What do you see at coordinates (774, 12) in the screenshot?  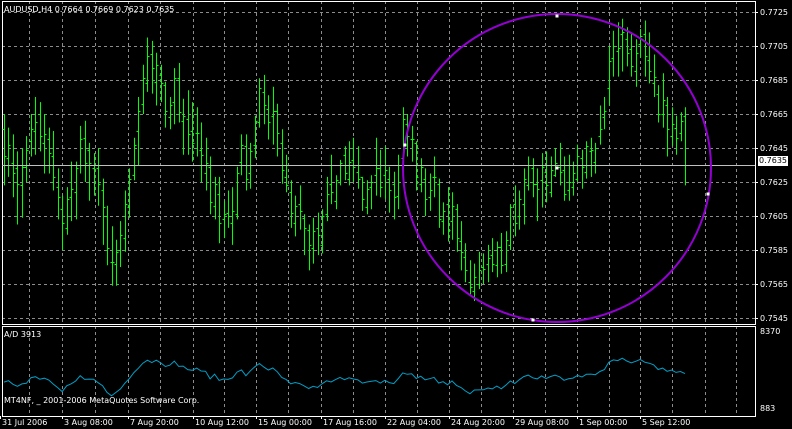 I see `y-tick-label: 0.7725` at bounding box center [774, 12].